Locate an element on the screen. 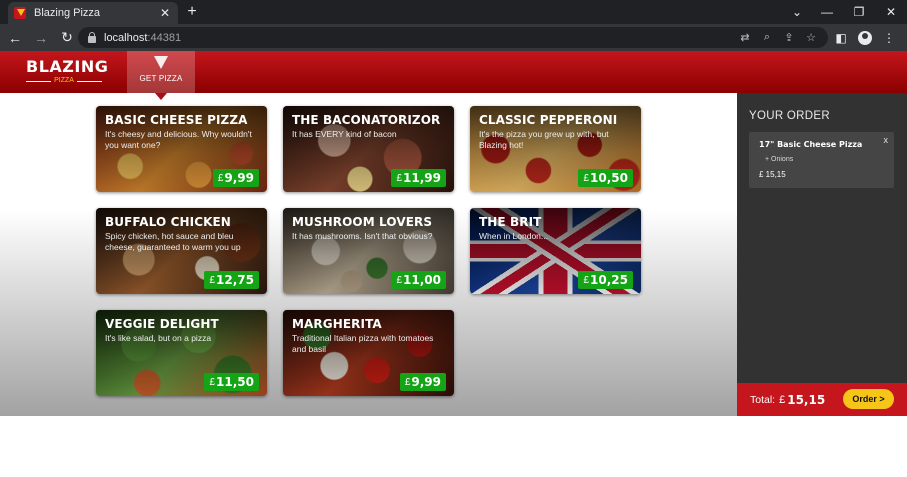  pizza-name: THE BRIT is located at coordinates (510, 222).